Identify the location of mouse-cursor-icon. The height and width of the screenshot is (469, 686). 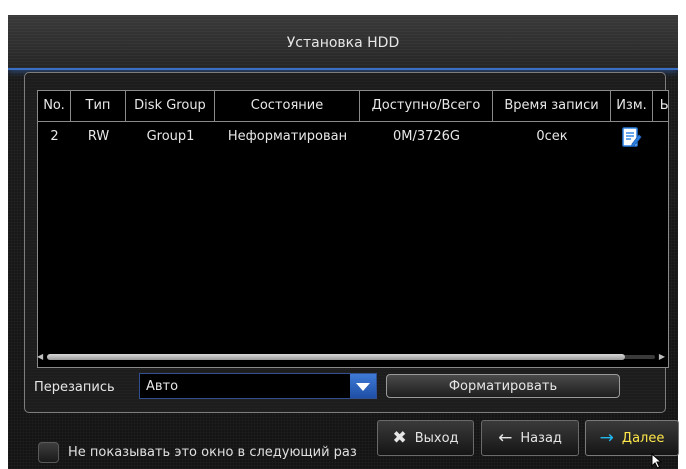
(657, 461).